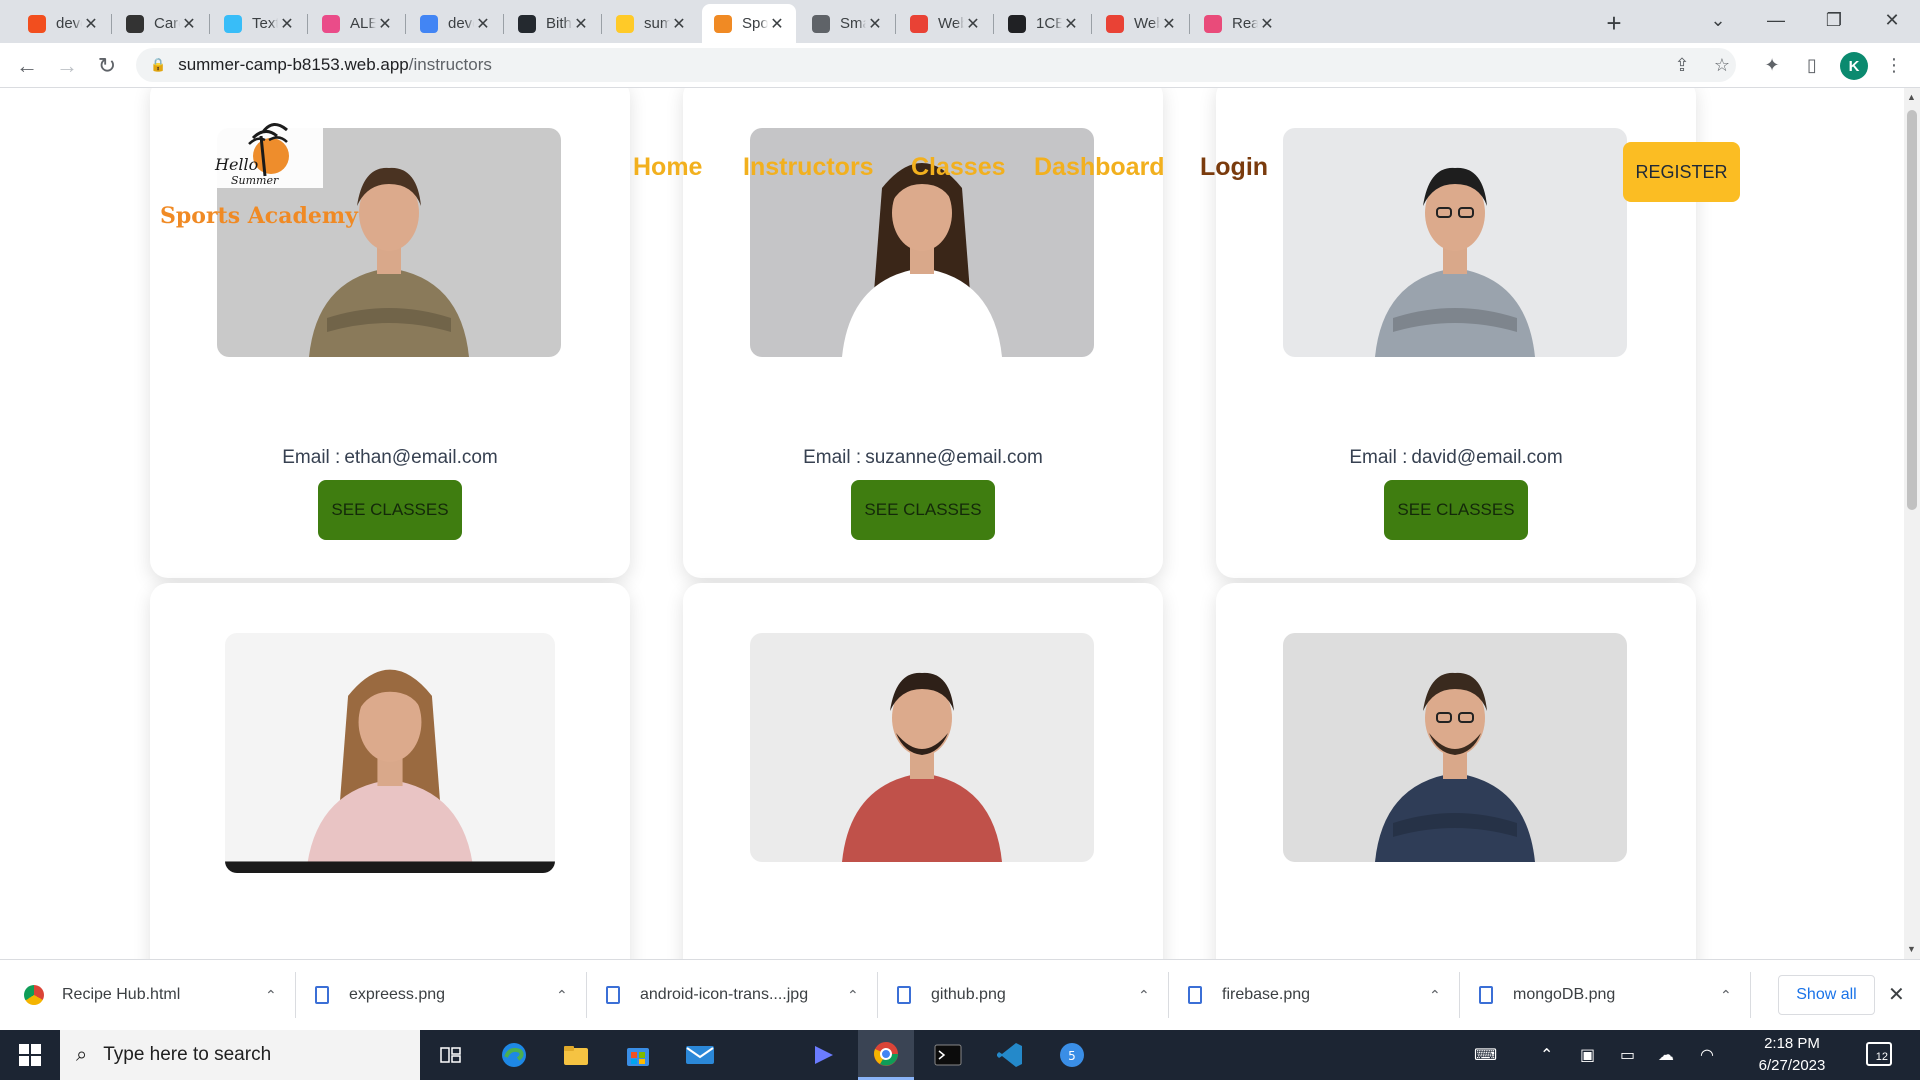  I want to click on browser-tab: Smart✕, so click(847, 23).